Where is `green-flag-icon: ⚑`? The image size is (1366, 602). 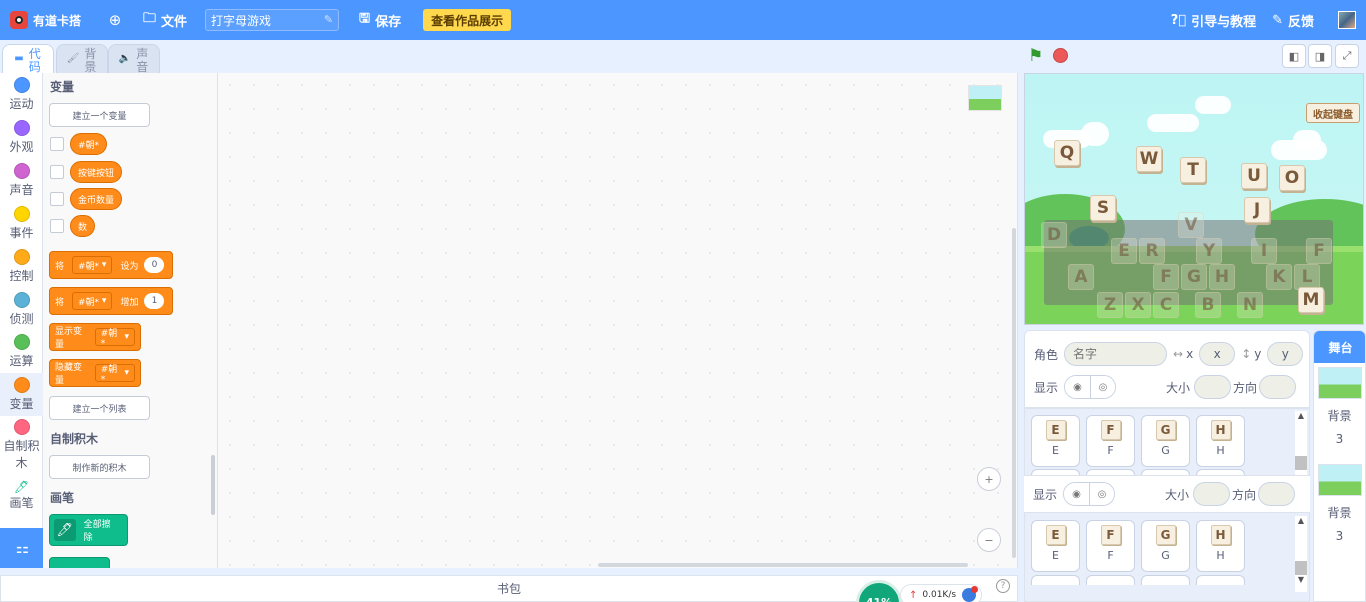 green-flag-icon: ⚑ is located at coordinates (1035, 56).